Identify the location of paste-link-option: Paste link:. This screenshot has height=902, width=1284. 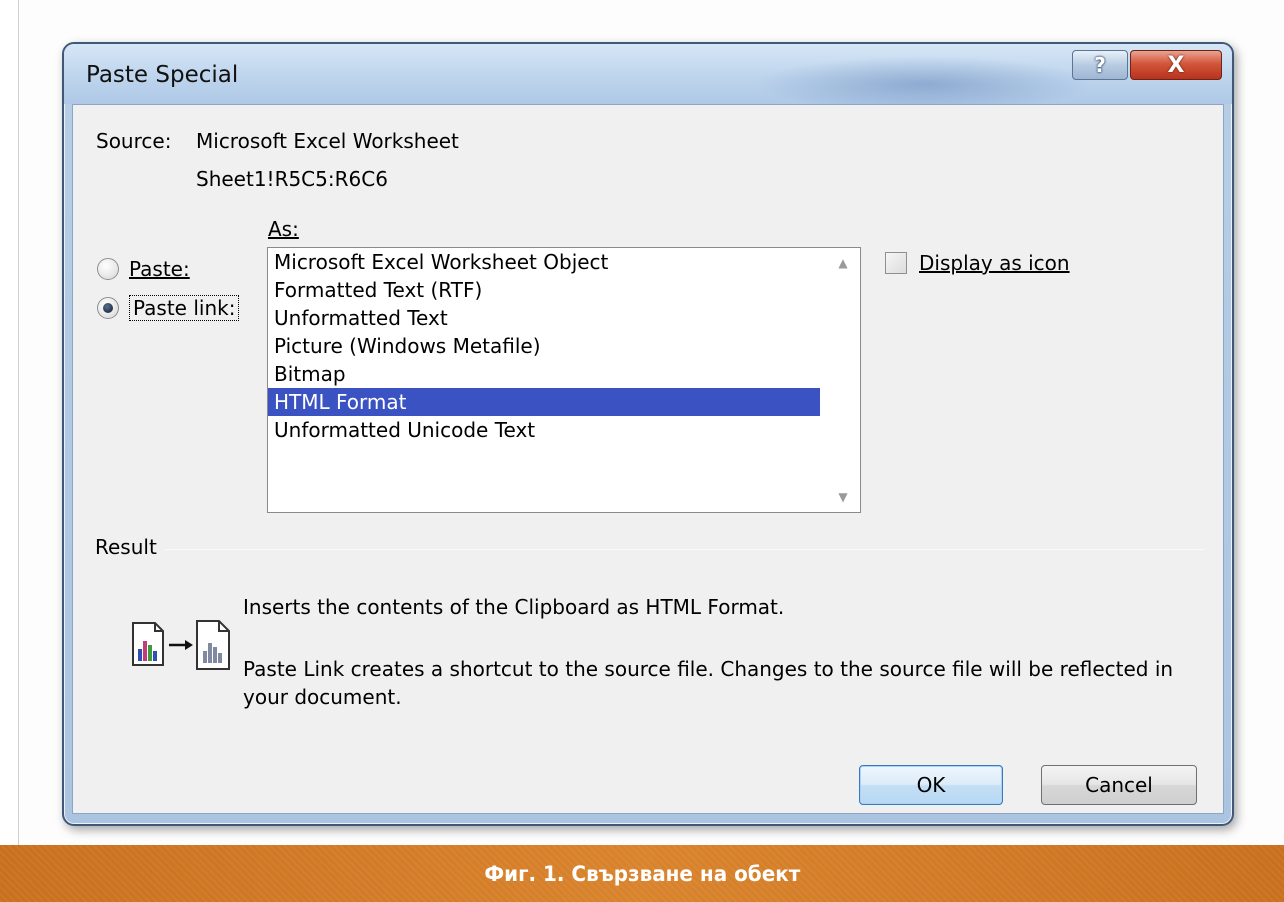
(168, 308).